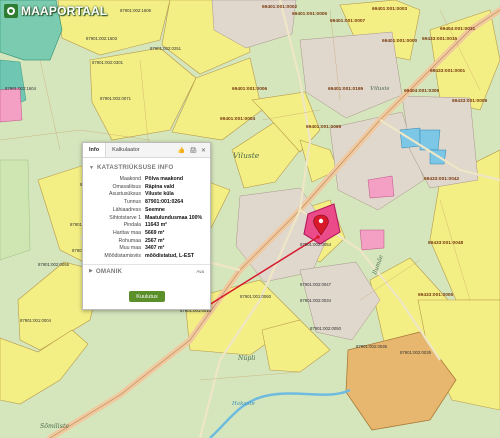  Describe the element at coordinates (169, 256) in the screenshot. I see `info-value: mõõdistatud, L-EST` at that location.